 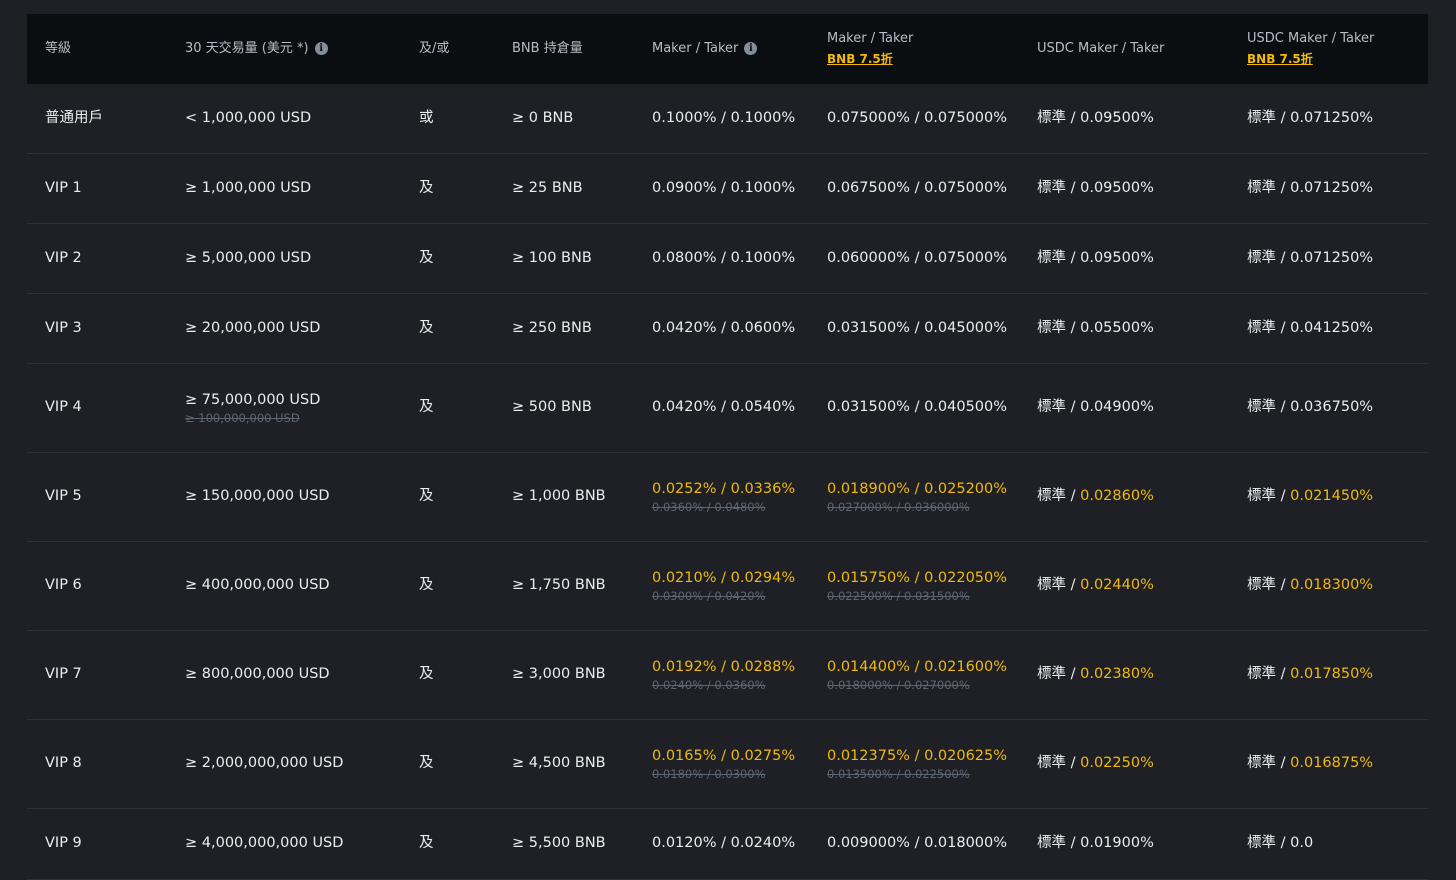 I want to click on usdc-bnb-value: 0.0, so click(x=1302, y=843).